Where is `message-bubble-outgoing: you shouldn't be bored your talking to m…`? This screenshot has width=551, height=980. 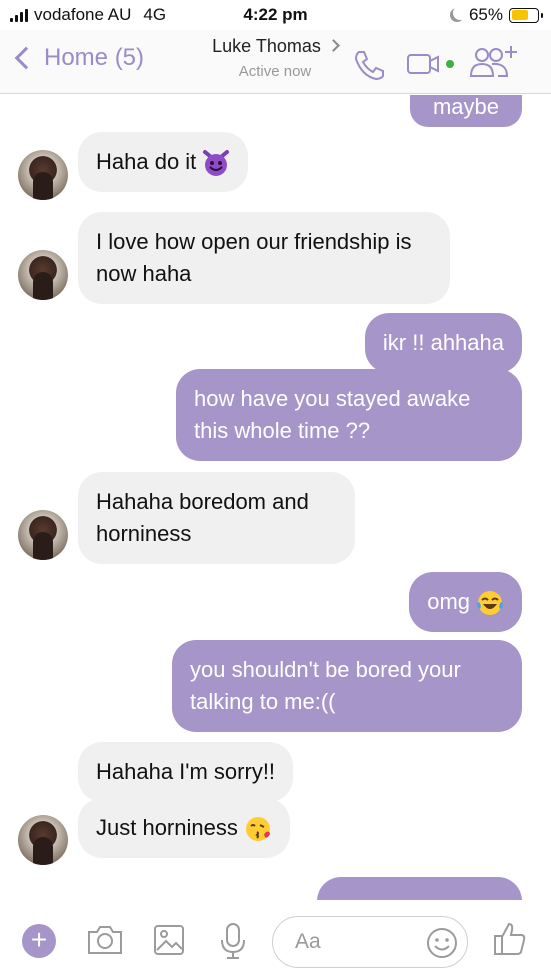 message-bubble-outgoing: you shouldn't be bored your talking to m… is located at coordinates (347, 686).